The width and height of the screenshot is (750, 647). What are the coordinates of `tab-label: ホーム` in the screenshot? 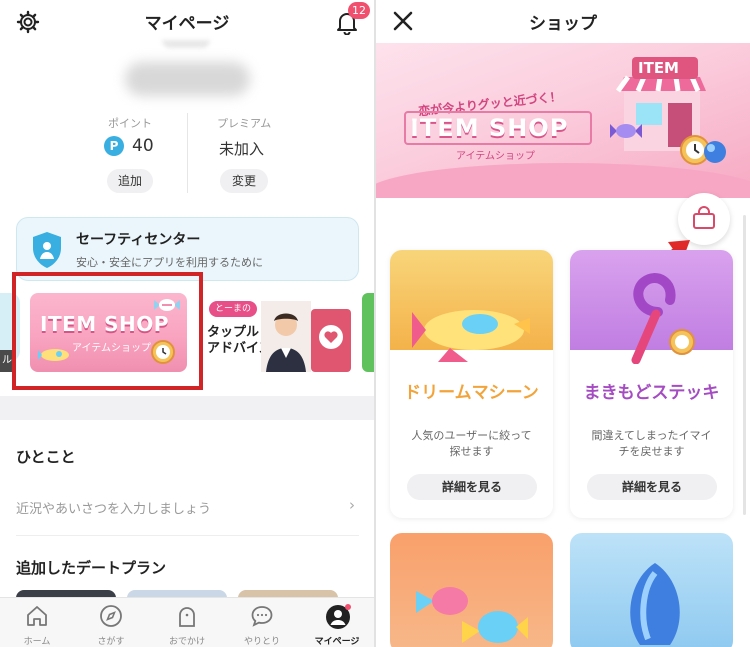 It's located at (37, 642).